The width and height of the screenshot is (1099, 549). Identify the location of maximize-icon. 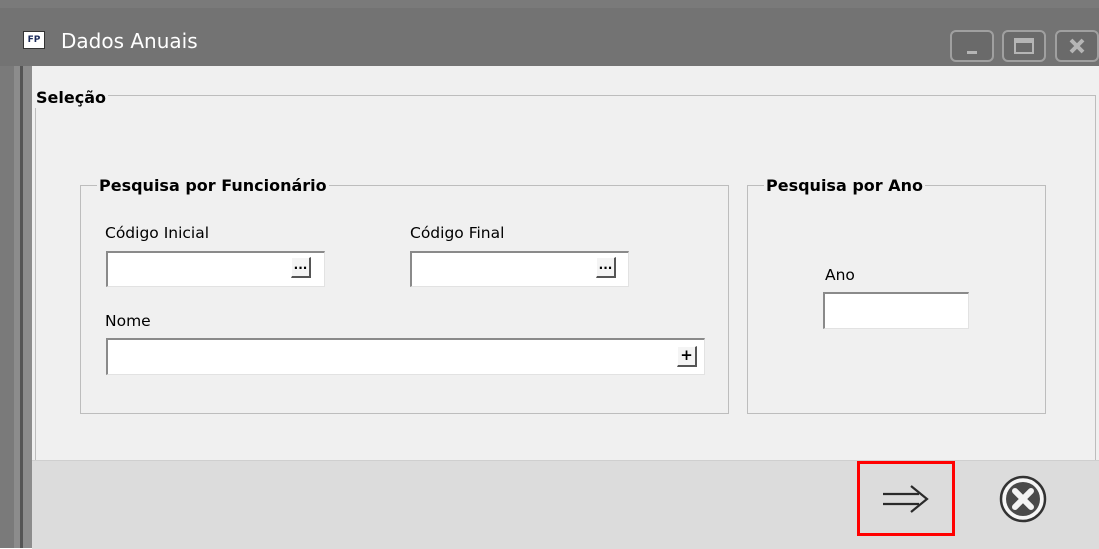
(1024, 46).